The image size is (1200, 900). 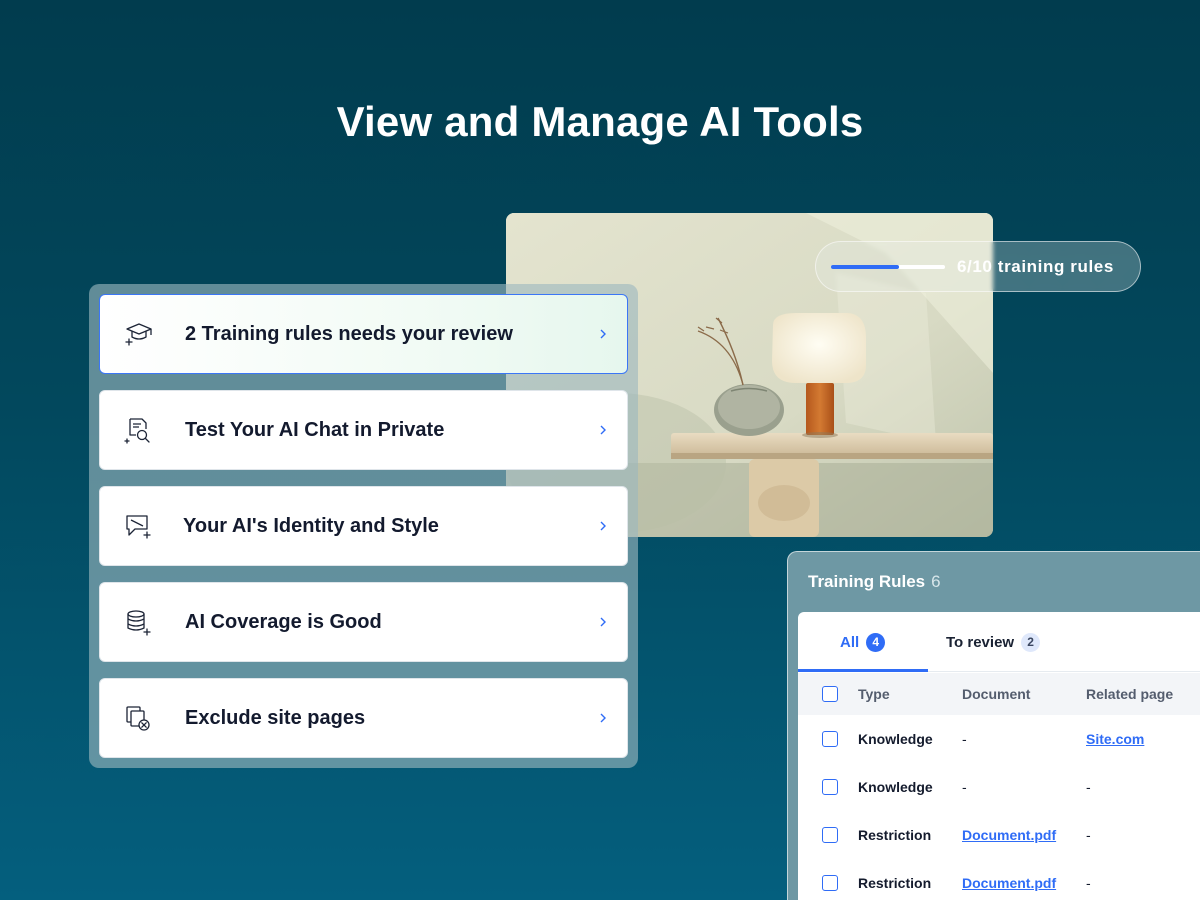 What do you see at coordinates (138, 526) in the screenshot?
I see `chat-identity-icon` at bounding box center [138, 526].